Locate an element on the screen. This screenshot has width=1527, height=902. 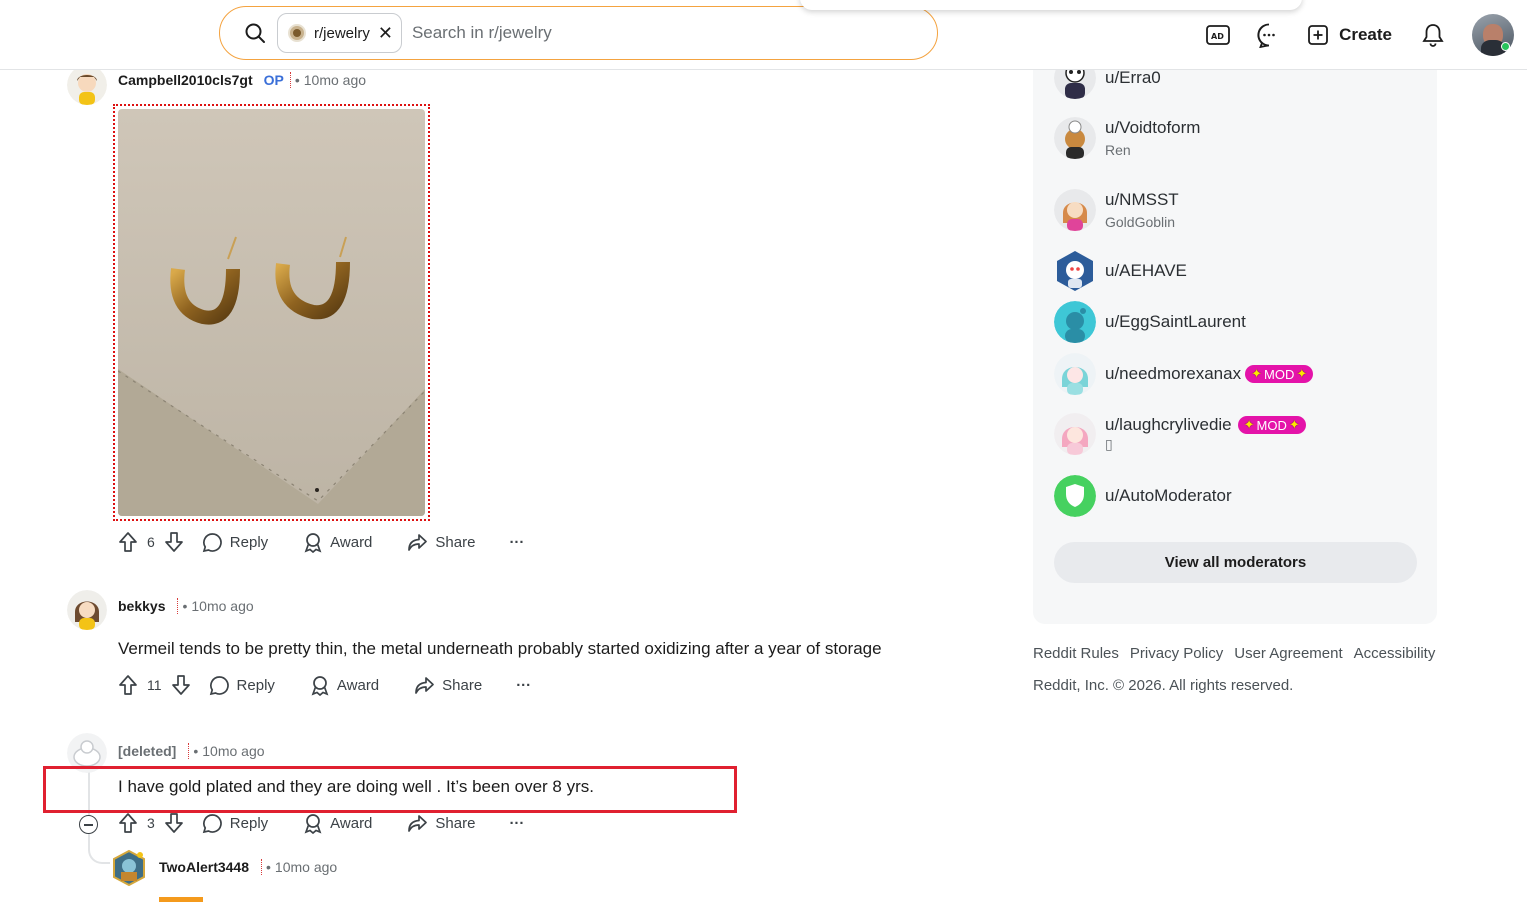
close-icon: ✕ is located at coordinates (385, 33).